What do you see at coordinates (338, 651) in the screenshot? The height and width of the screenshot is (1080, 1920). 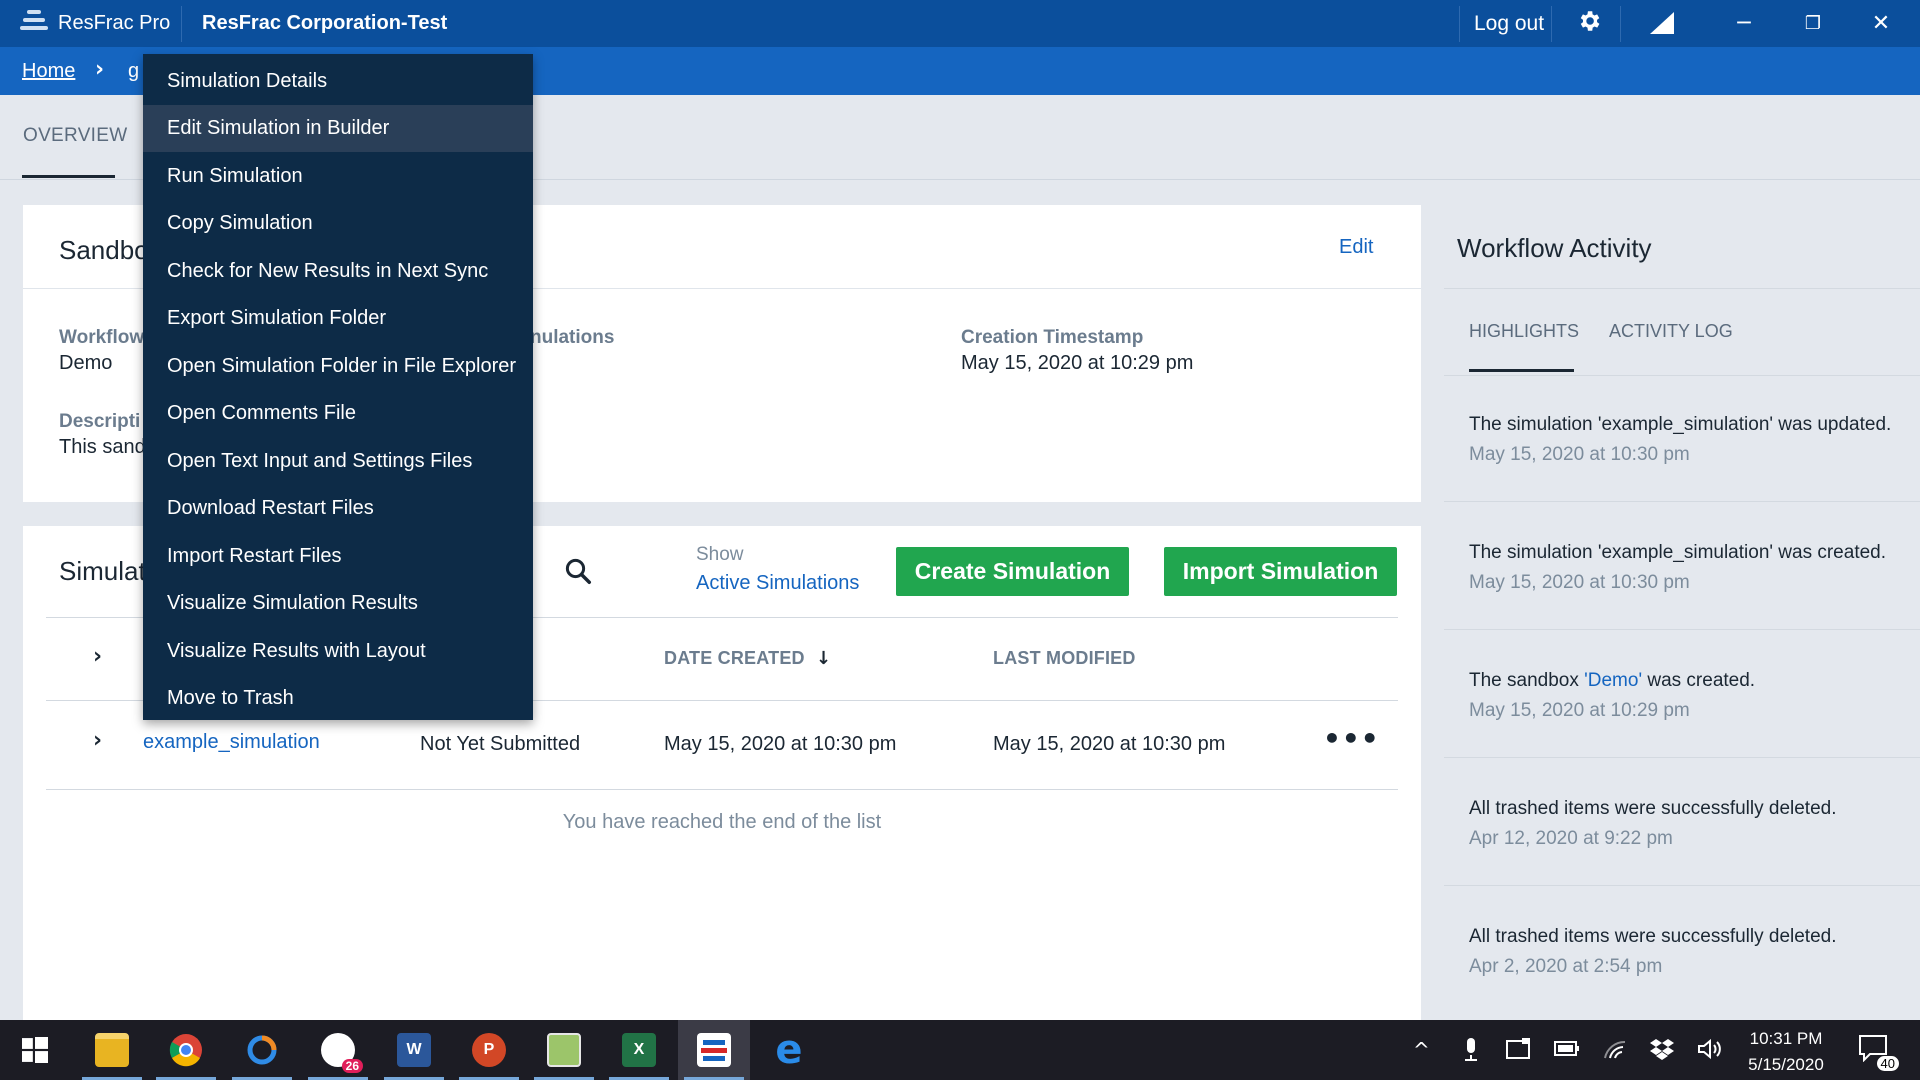 I see `menu-item-visualize-layout: Visualize Results with Layout` at bounding box center [338, 651].